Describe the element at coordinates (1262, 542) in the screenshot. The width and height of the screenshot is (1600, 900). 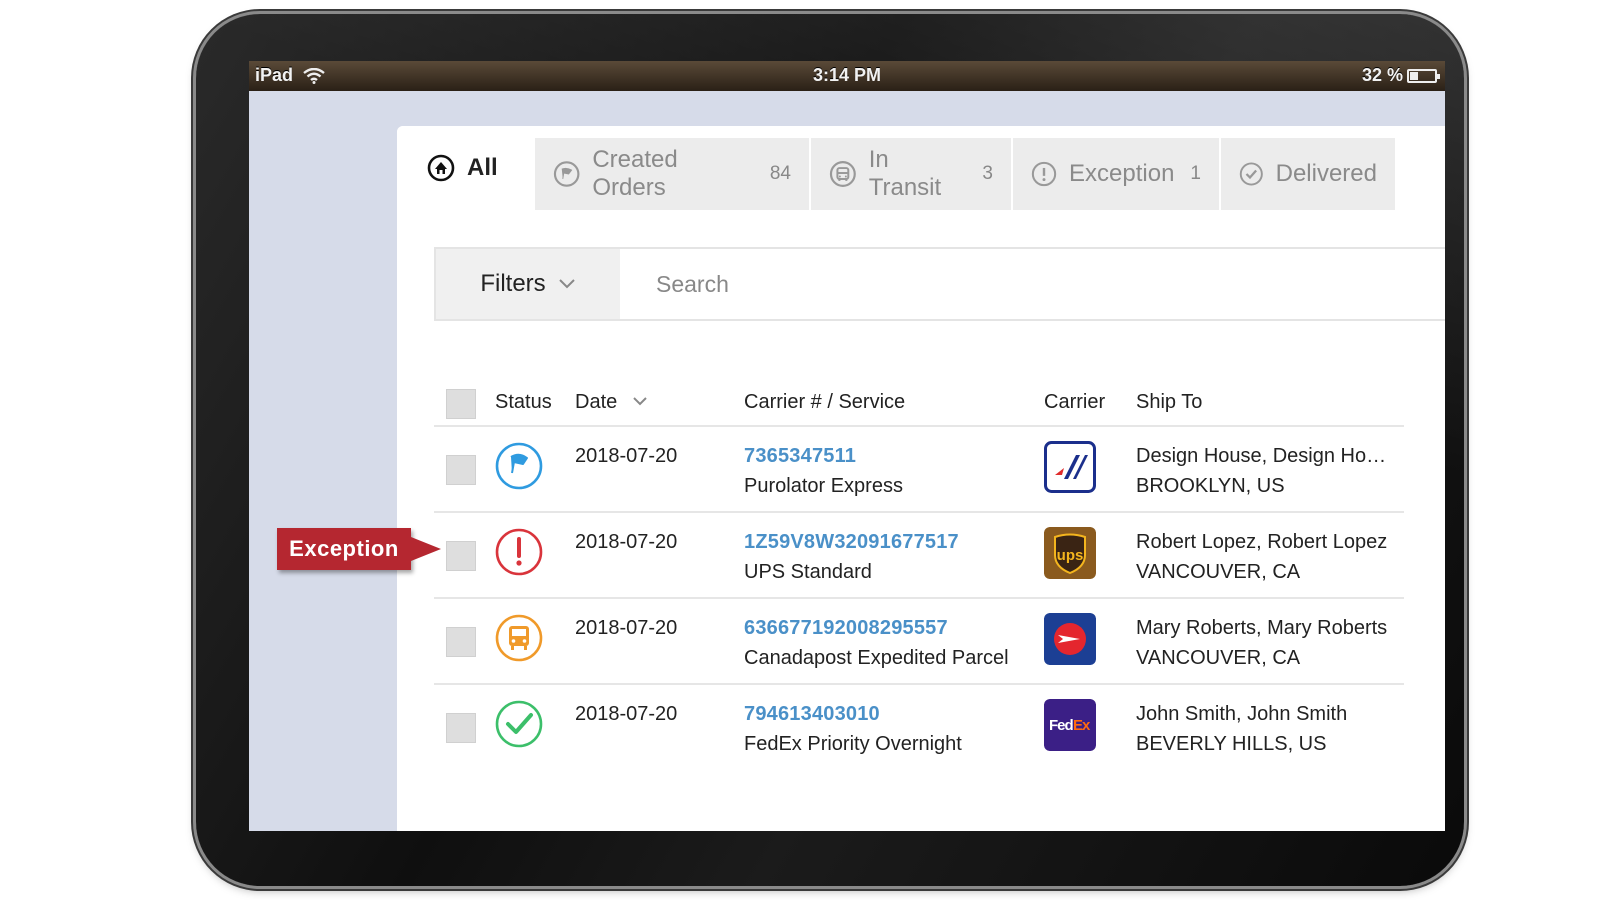
I see `ship-to-name: Robert Lopez, Robert Lopez` at that location.